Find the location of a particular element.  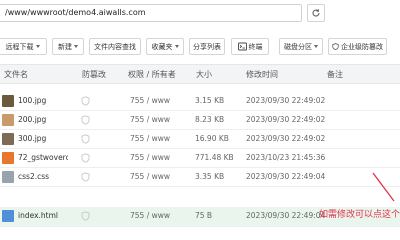

path-bar: /www/wwwroot/demo4.aiwalls.com is located at coordinates (200, 13).